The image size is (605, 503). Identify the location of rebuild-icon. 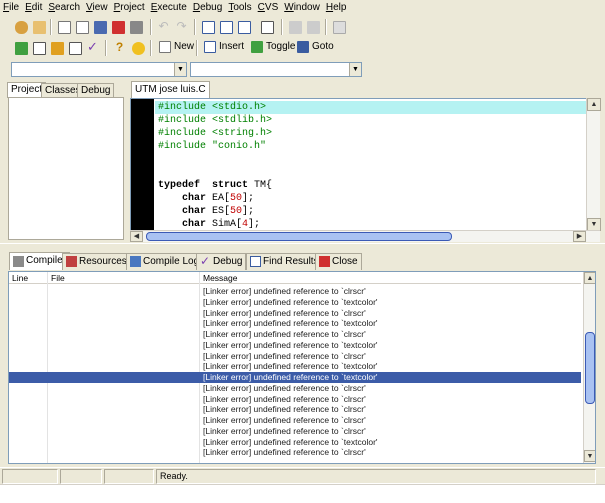
(75, 48).